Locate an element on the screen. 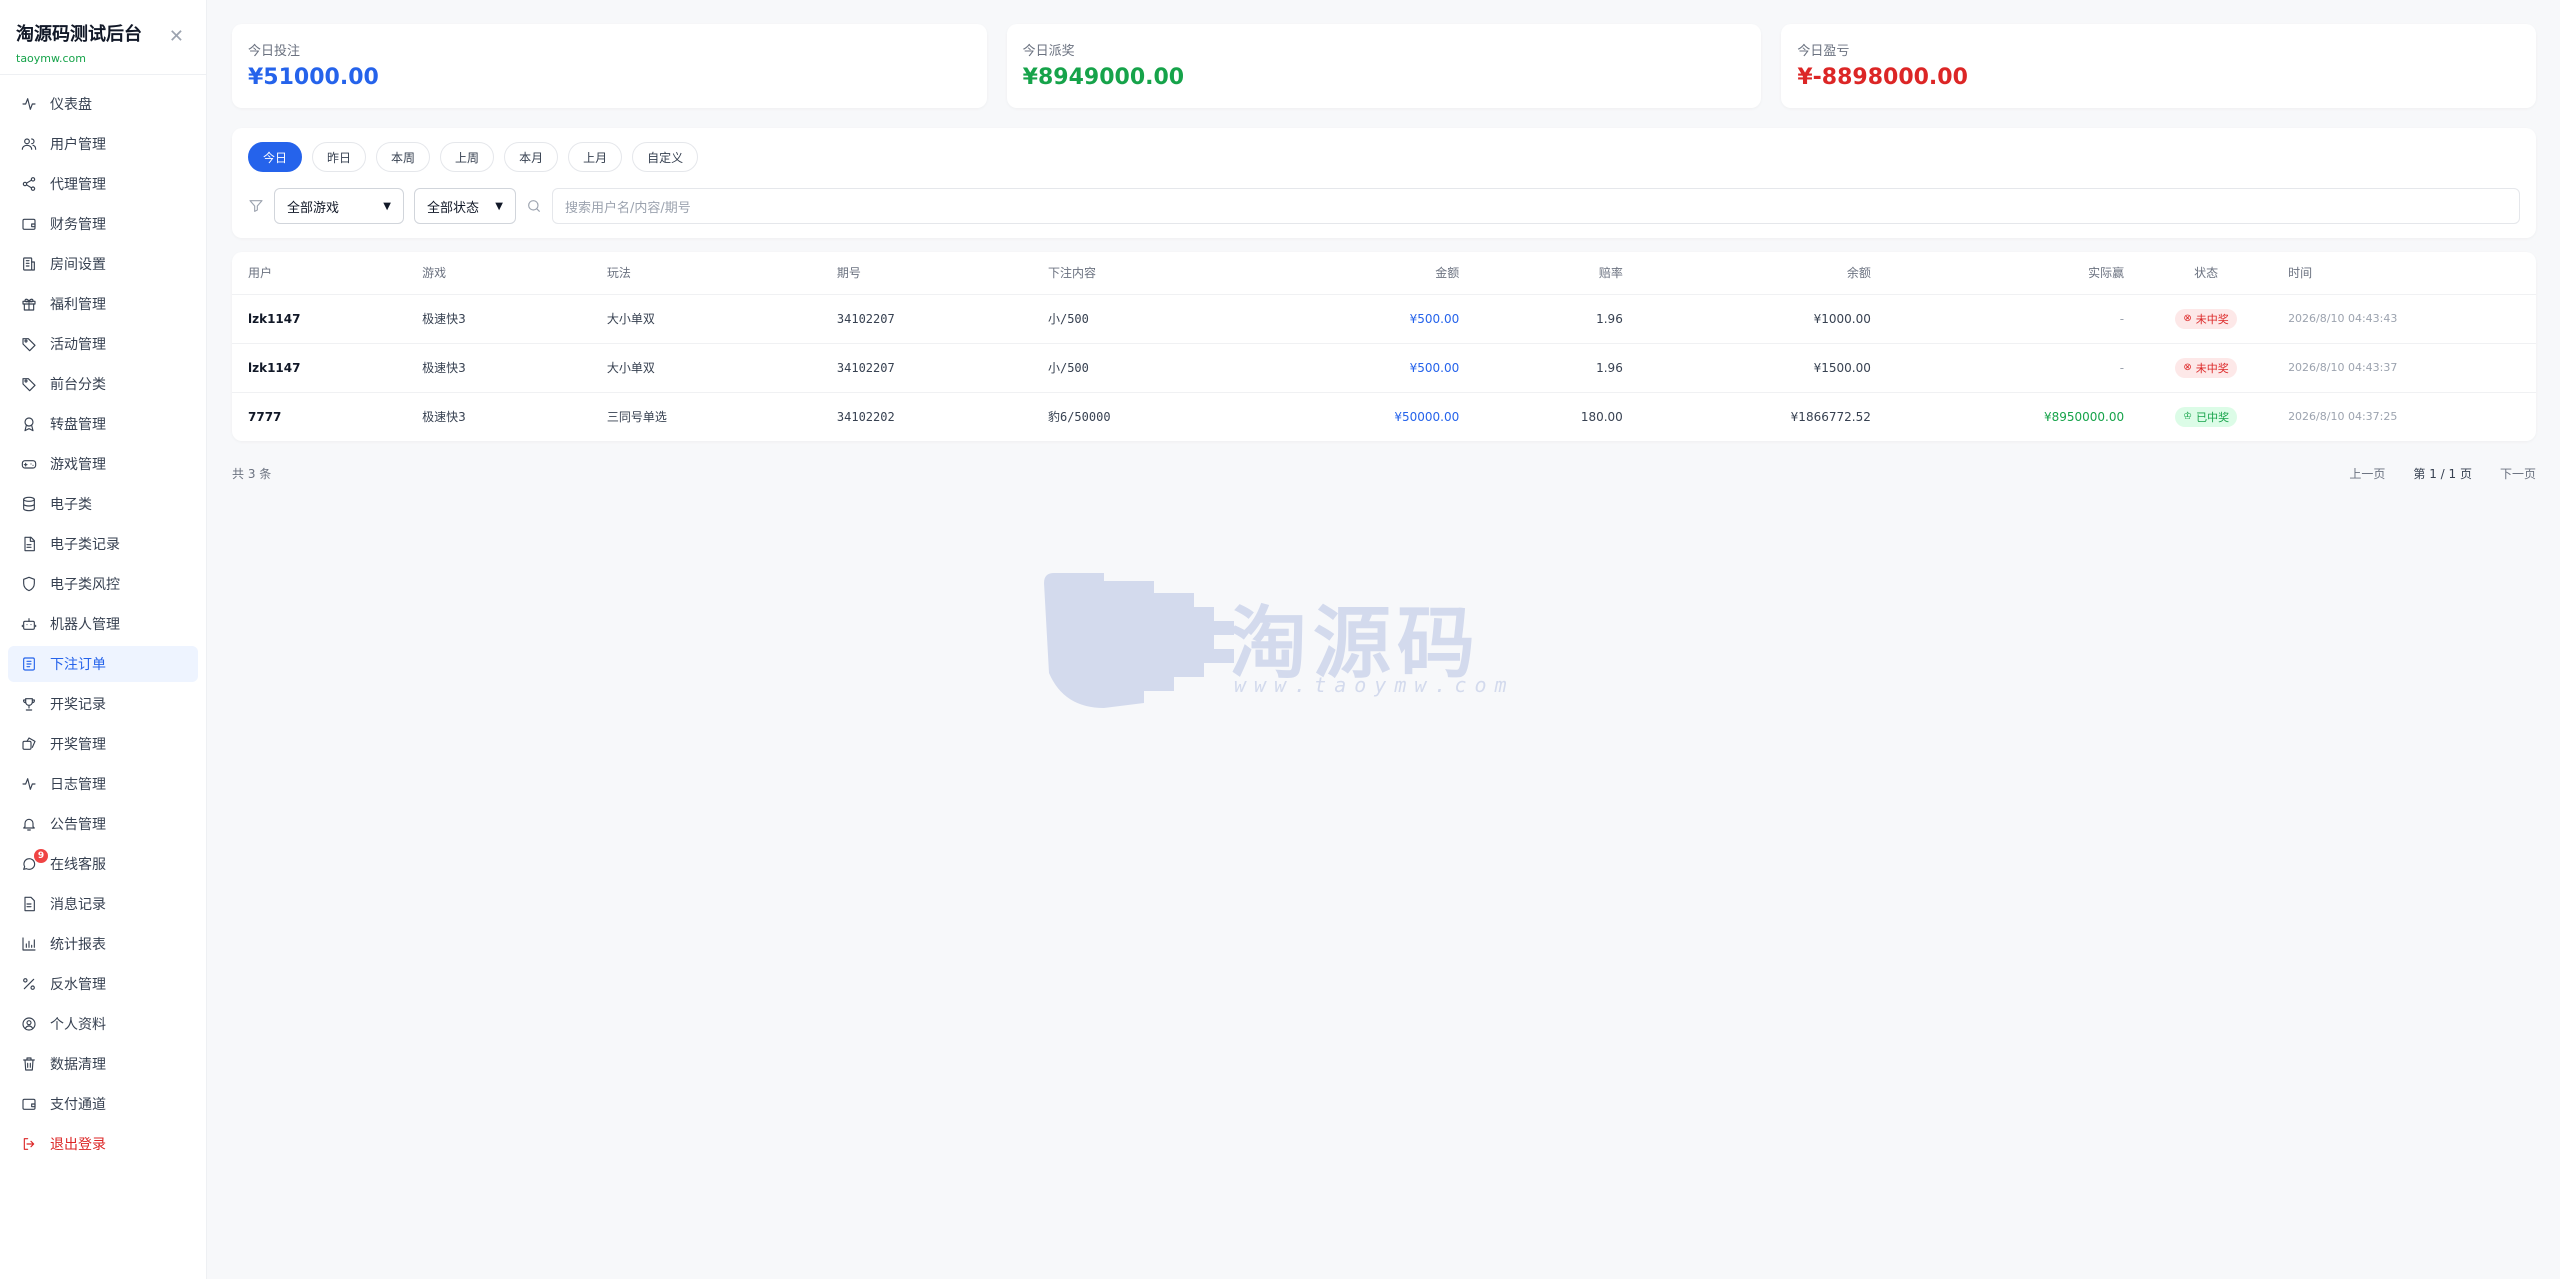  tag-icon is located at coordinates (29, 344).